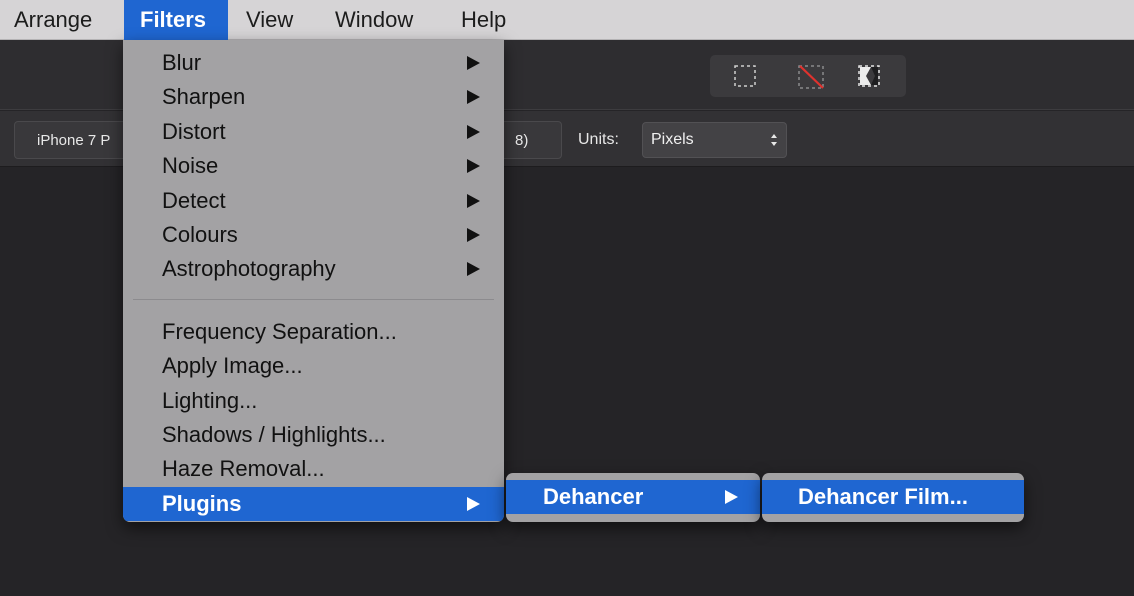 The image size is (1134, 596). I want to click on marquee-select-button, so click(745, 76).